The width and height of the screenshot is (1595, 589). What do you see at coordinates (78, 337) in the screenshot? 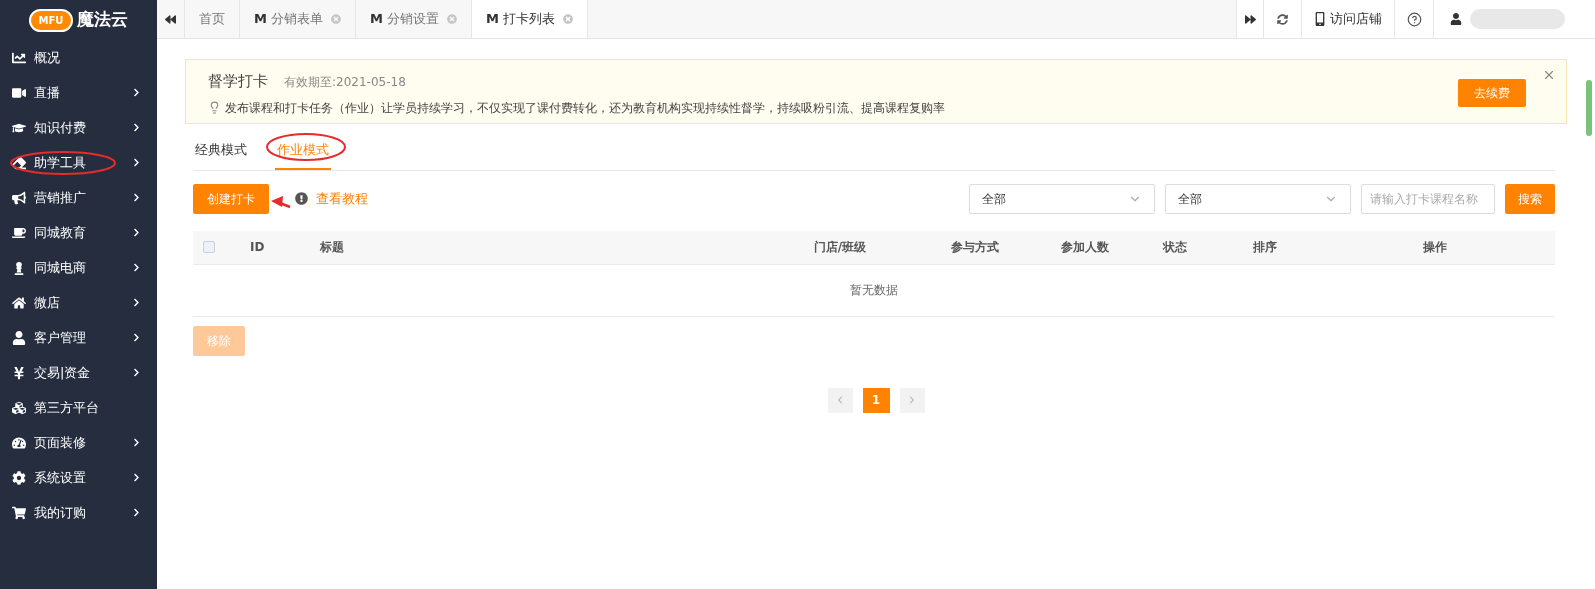
I see `sidebar-item: 客户管理` at bounding box center [78, 337].